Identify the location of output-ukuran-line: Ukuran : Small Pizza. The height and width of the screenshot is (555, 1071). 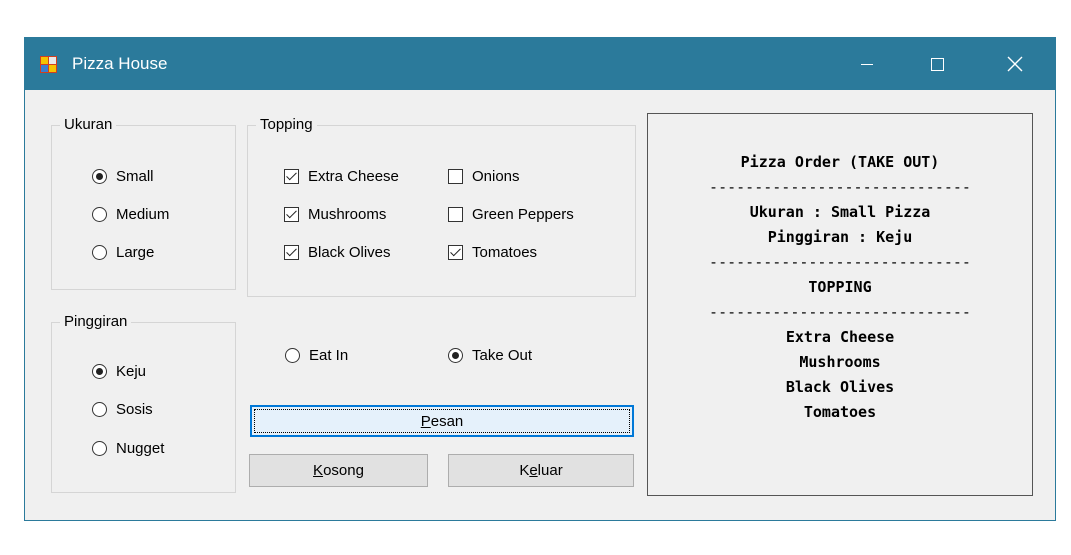
(840, 212).